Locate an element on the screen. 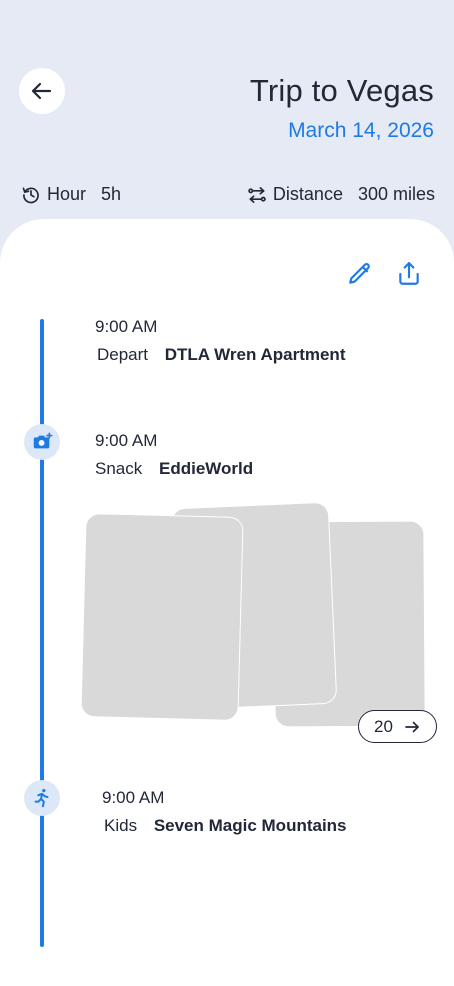 The image size is (454, 986). camera-add-icon is located at coordinates (42, 442).